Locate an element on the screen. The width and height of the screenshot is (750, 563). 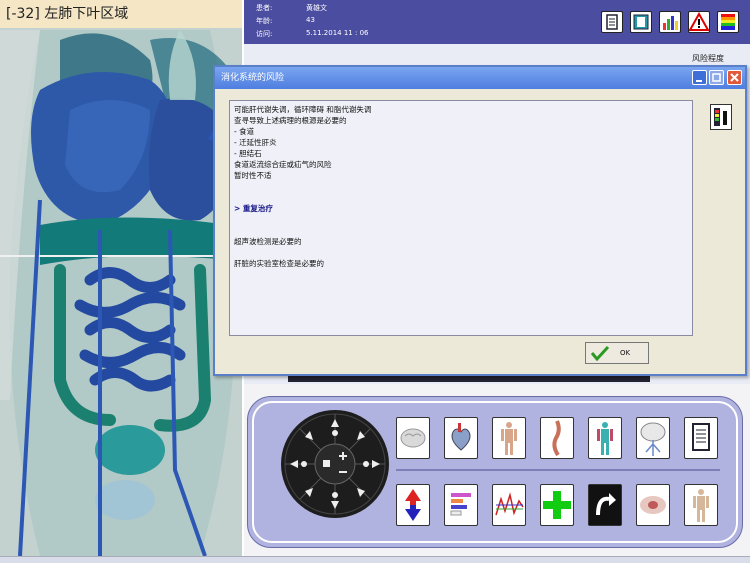
risk-line: 查寻导致上述病理的根源是必要的 is located at coordinates (290, 120).